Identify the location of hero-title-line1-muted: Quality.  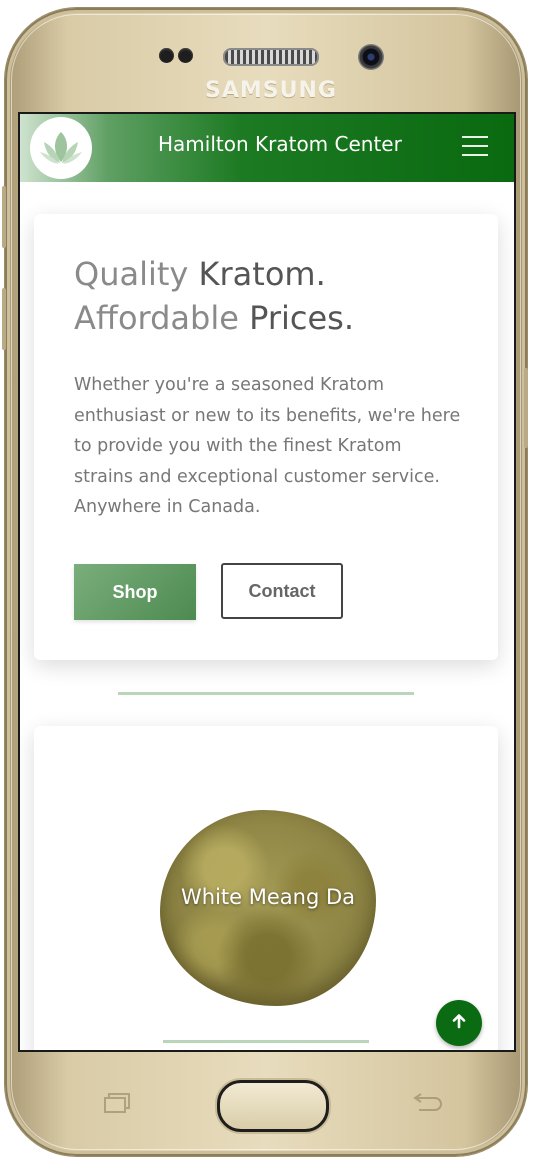
(131, 274).